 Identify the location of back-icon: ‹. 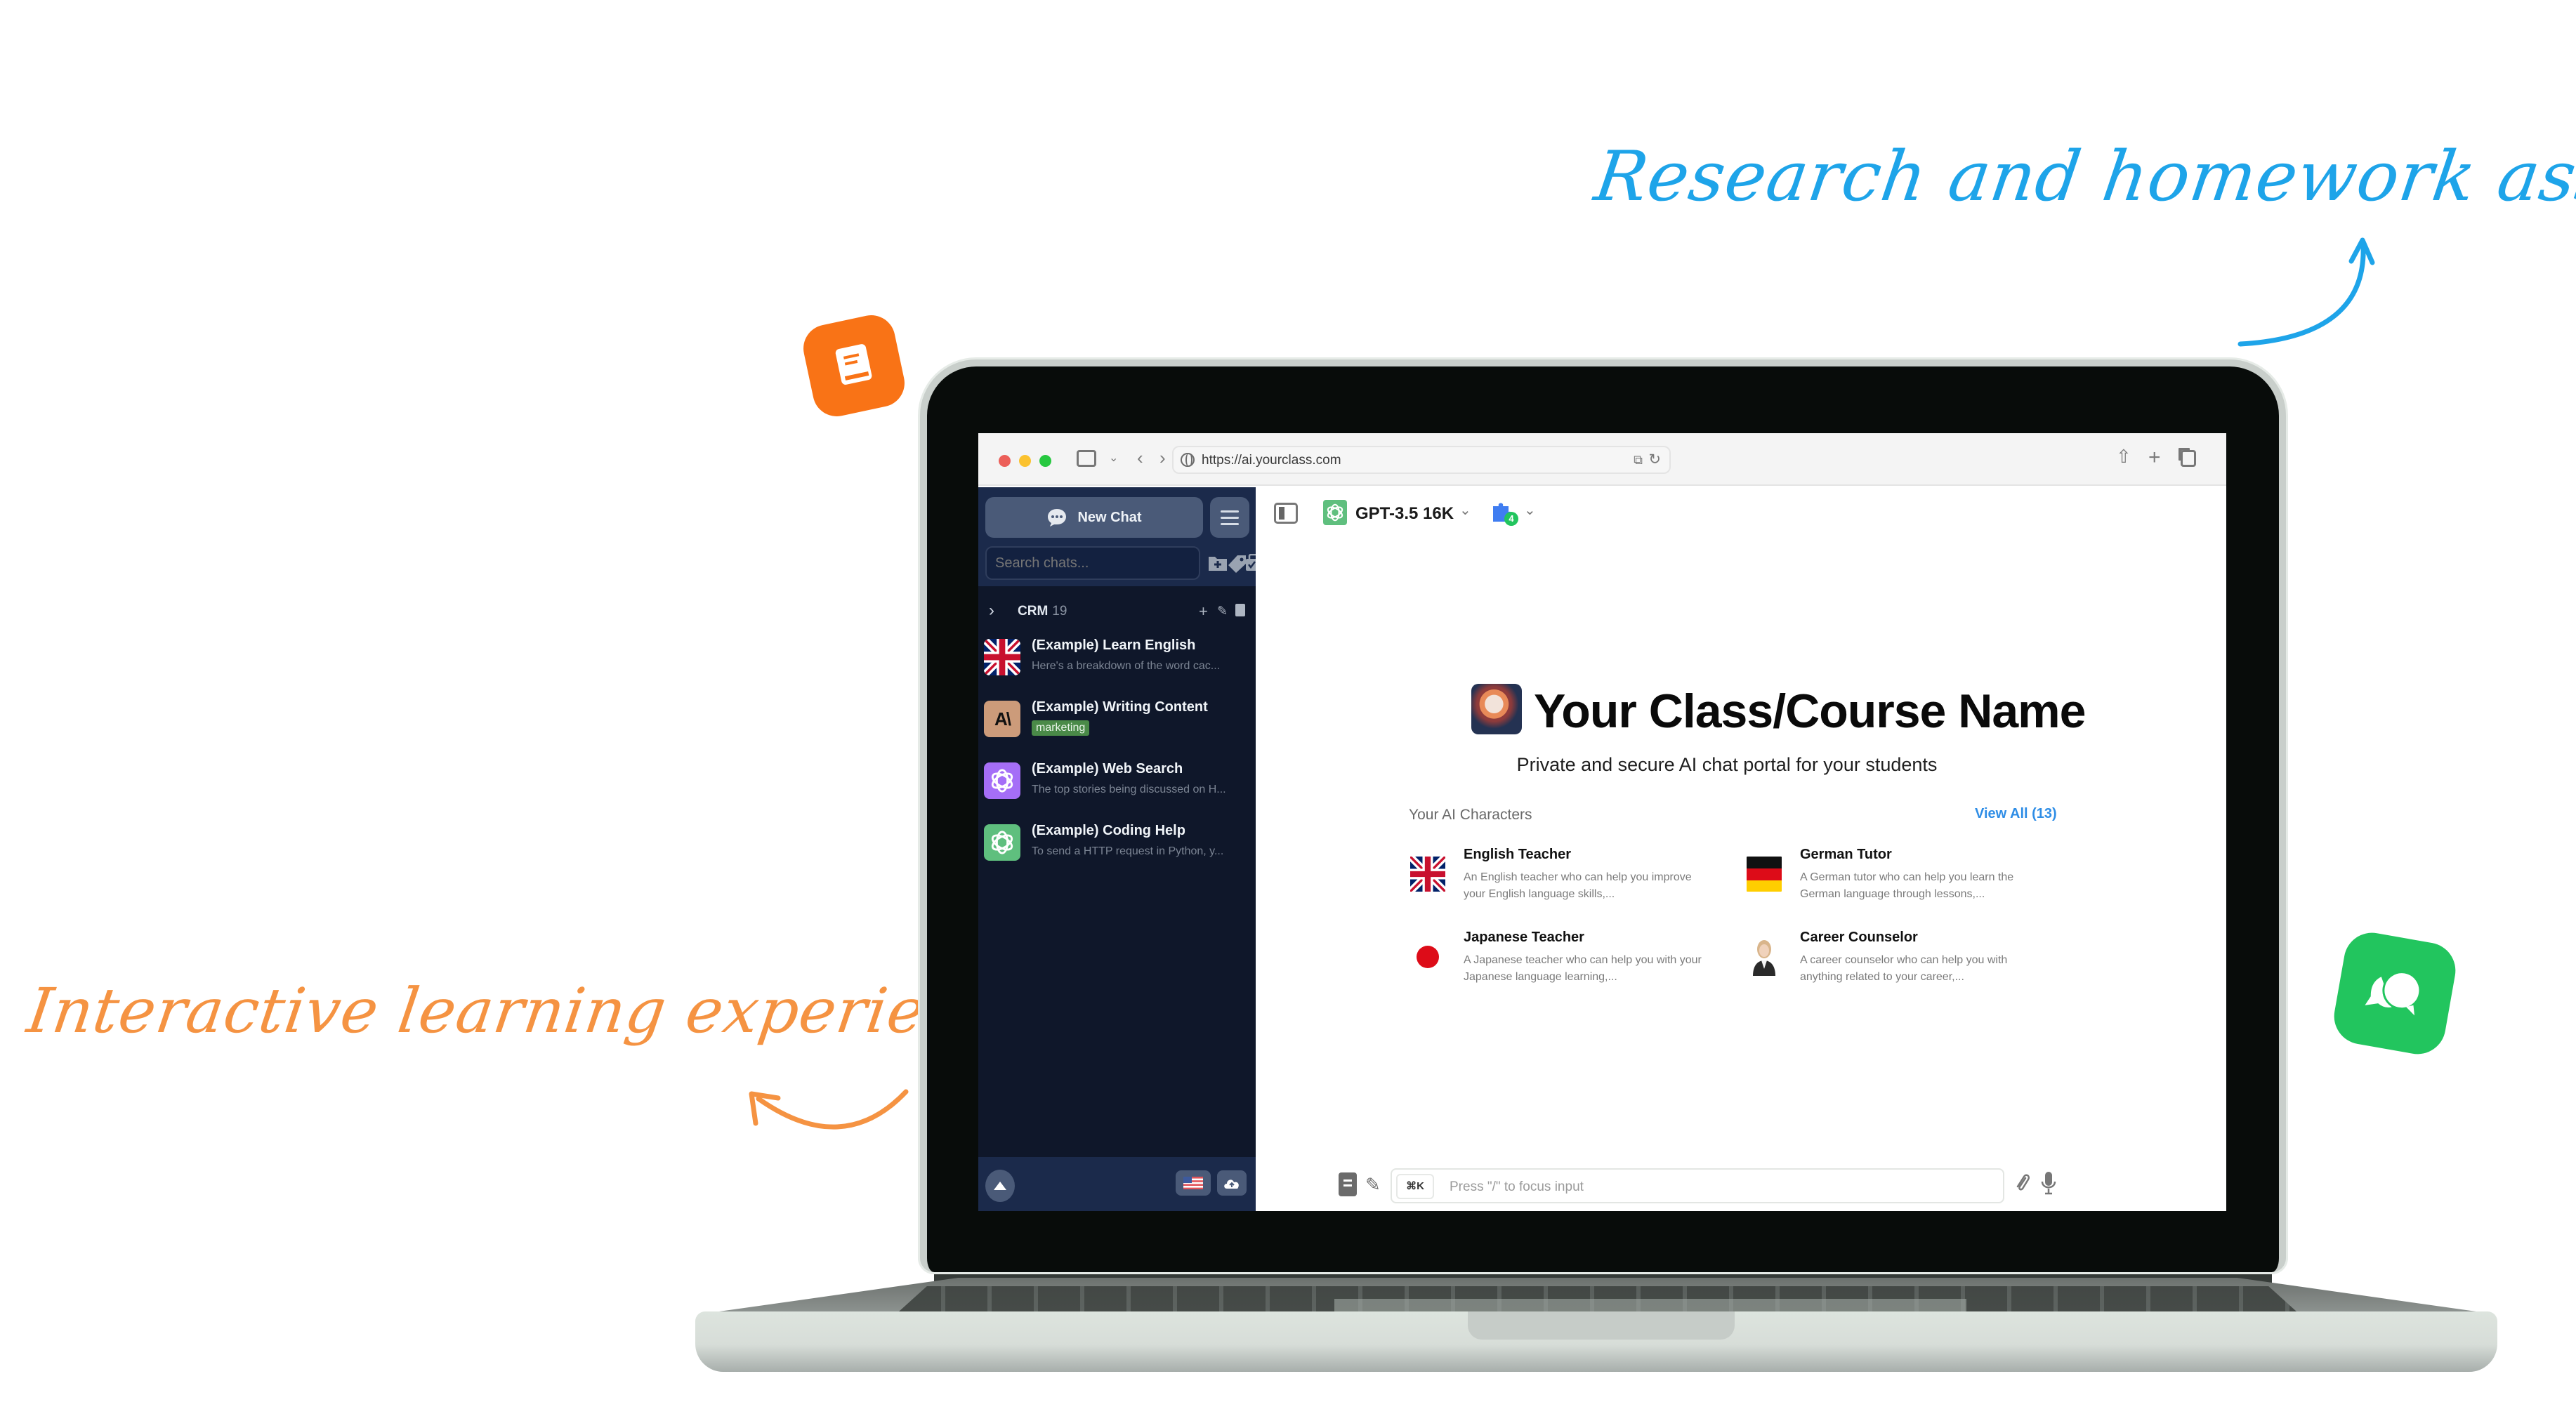
(1140, 458).